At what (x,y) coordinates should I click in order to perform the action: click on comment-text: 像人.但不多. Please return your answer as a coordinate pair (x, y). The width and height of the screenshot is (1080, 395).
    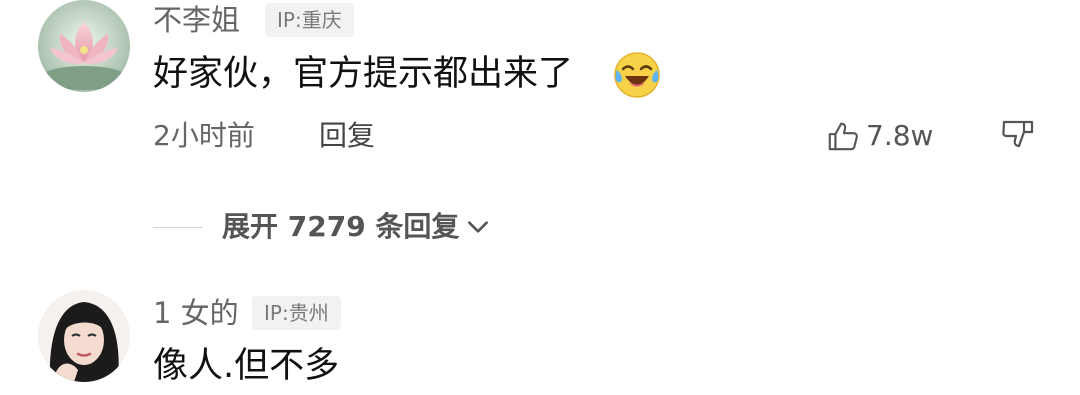
    Looking at the image, I should click on (246, 366).